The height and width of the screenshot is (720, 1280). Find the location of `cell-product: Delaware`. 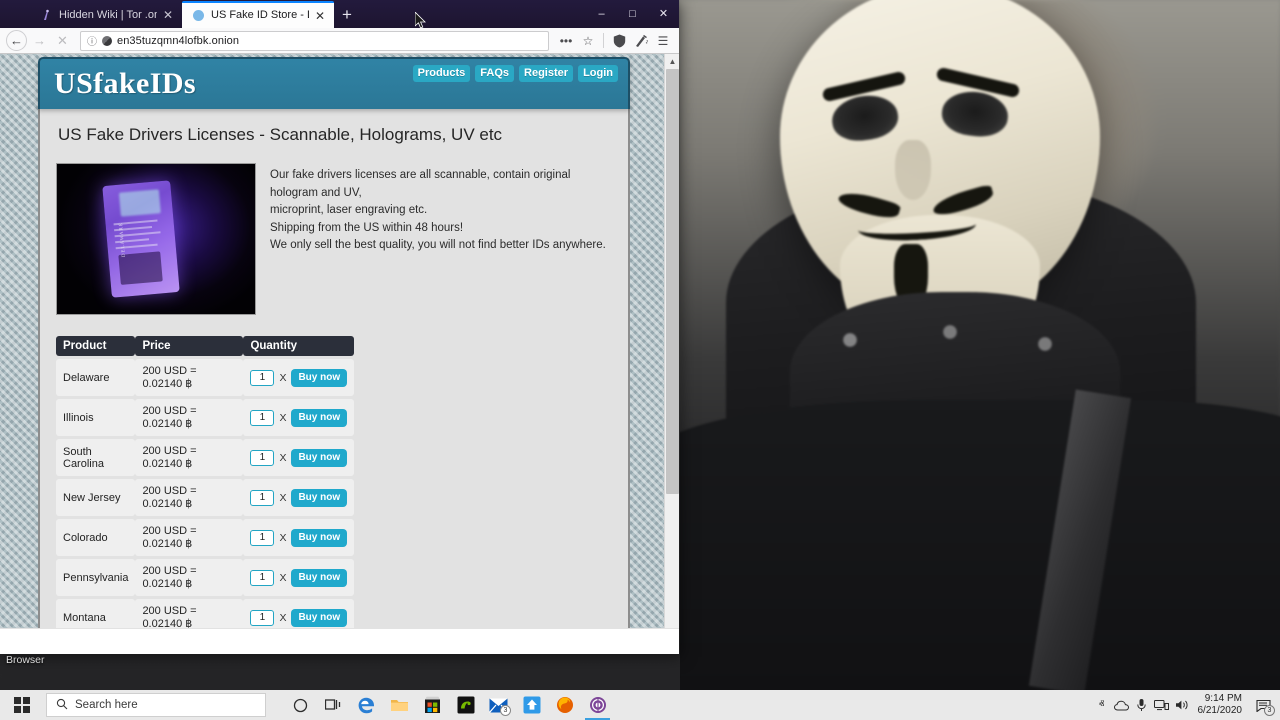

cell-product: Delaware is located at coordinates (96, 377).